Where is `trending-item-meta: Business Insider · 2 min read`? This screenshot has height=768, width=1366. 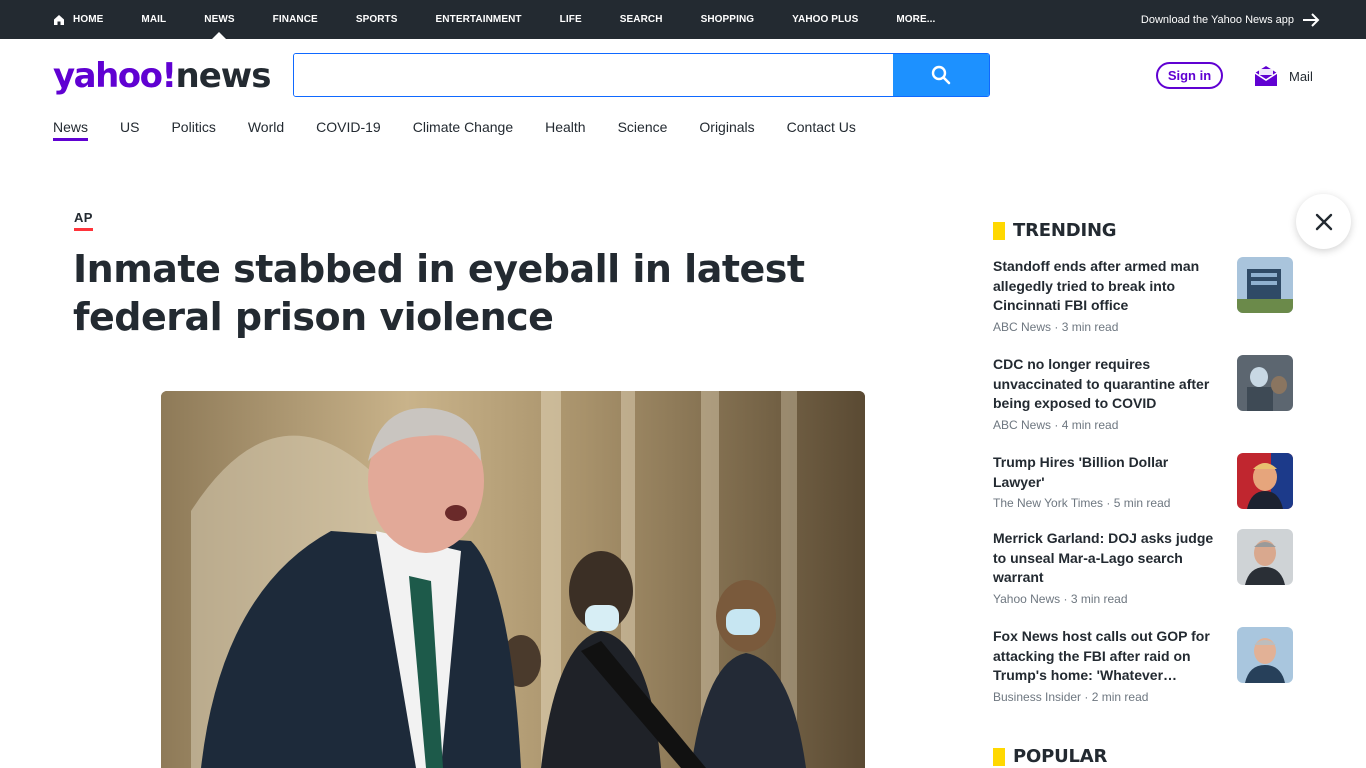 trending-item-meta: Business Insider · 2 min read is located at coordinates (1071, 696).